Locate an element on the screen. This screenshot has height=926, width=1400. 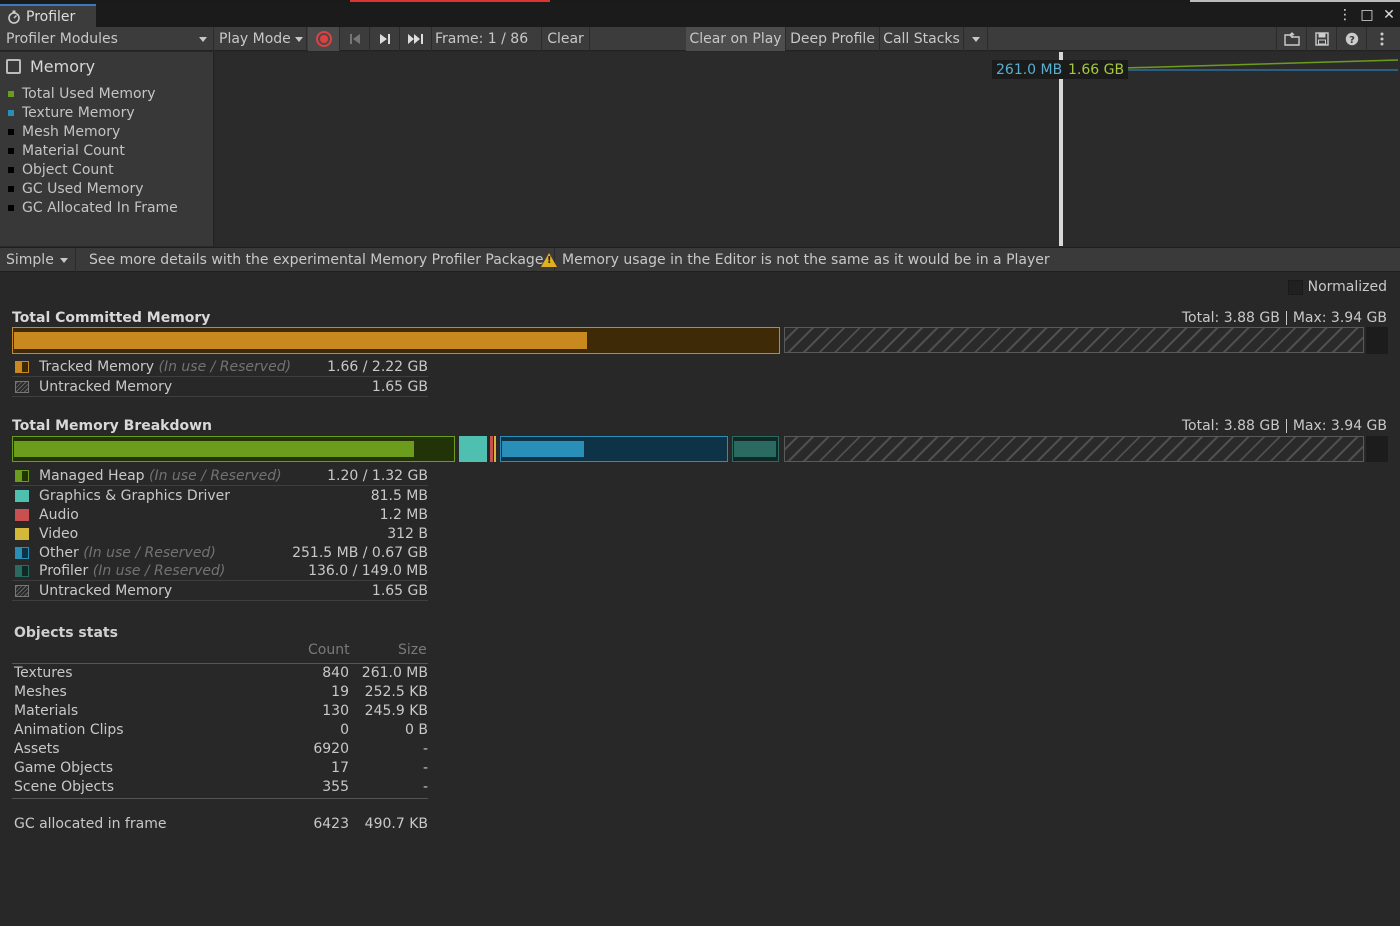
frame-indicator: Frame: 1 / 86 is located at coordinates (487, 39).